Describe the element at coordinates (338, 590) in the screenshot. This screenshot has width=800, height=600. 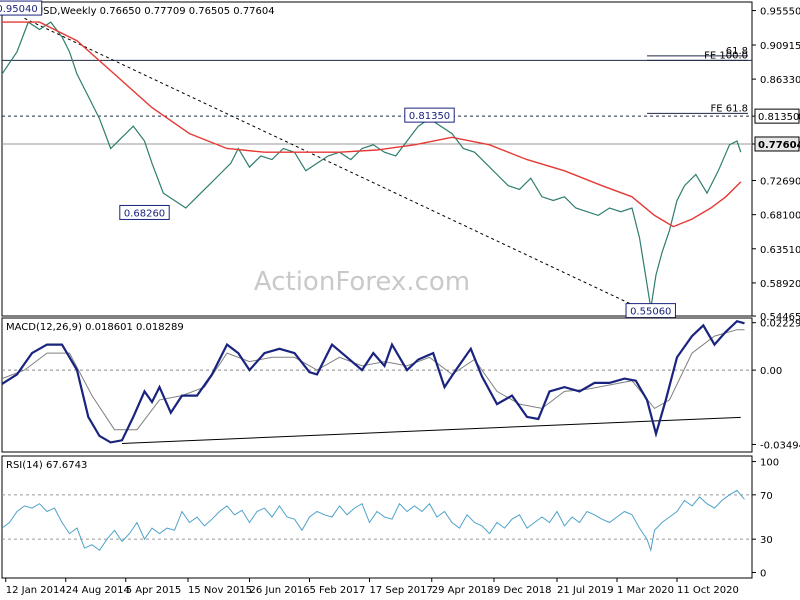
I see `x-tick-label: 5 Feb 2017` at that location.